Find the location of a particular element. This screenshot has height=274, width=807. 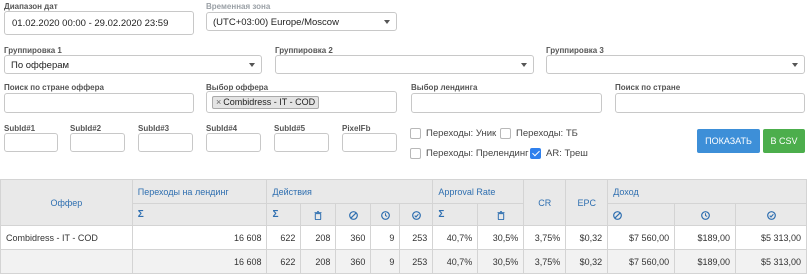

col-landing-clicks: Переходы на лендинг is located at coordinates (199, 191).